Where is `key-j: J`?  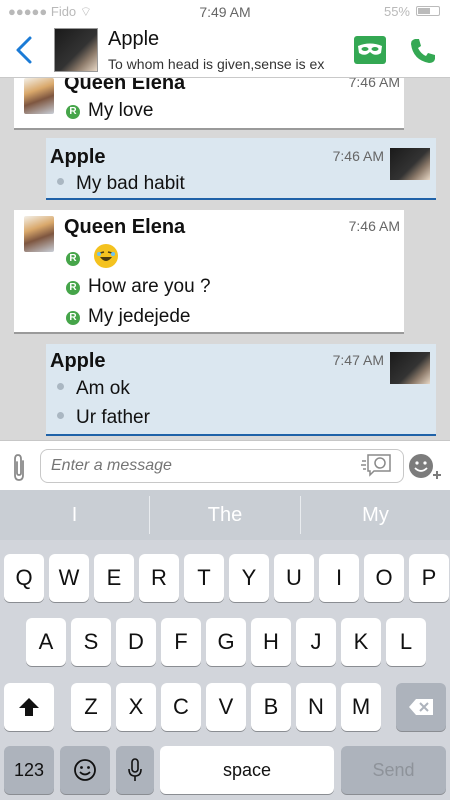
key-j: J is located at coordinates (316, 642).